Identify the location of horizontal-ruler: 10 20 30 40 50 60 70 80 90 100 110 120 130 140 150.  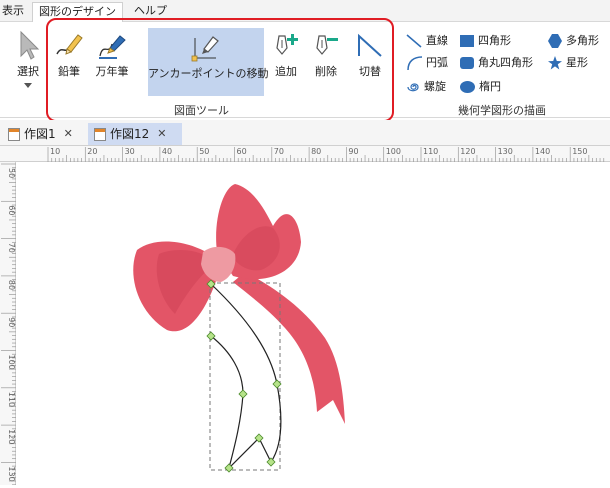
(328, 154).